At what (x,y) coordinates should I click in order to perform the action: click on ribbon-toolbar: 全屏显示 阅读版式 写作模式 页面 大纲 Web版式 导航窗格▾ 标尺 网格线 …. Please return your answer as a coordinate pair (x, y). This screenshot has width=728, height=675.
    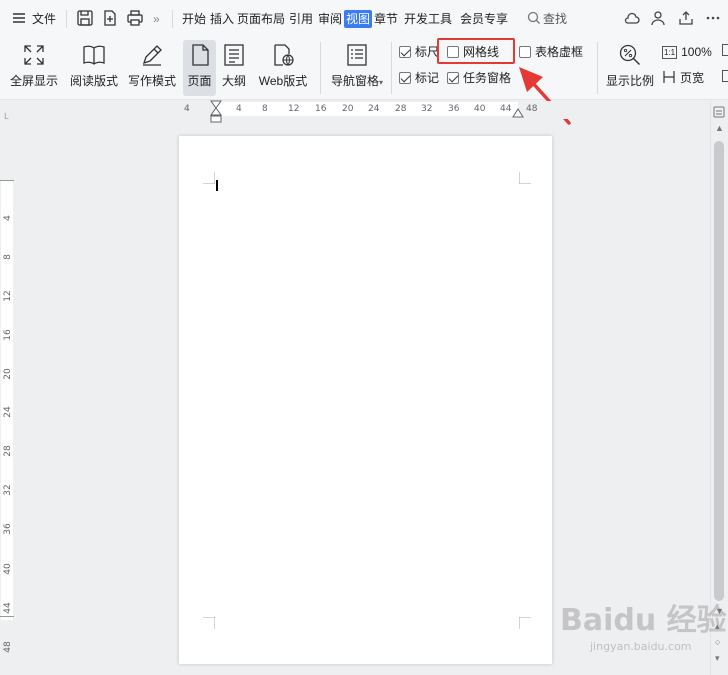
    Looking at the image, I should click on (364, 68).